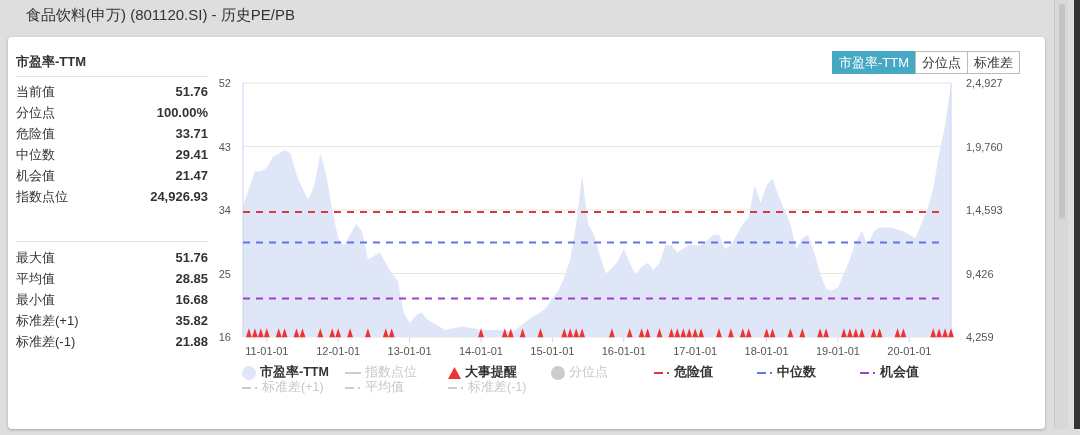 The width and height of the screenshot is (1080, 435). What do you see at coordinates (35, 175) in the screenshot?
I see `stat-label: 机会值` at bounding box center [35, 175].